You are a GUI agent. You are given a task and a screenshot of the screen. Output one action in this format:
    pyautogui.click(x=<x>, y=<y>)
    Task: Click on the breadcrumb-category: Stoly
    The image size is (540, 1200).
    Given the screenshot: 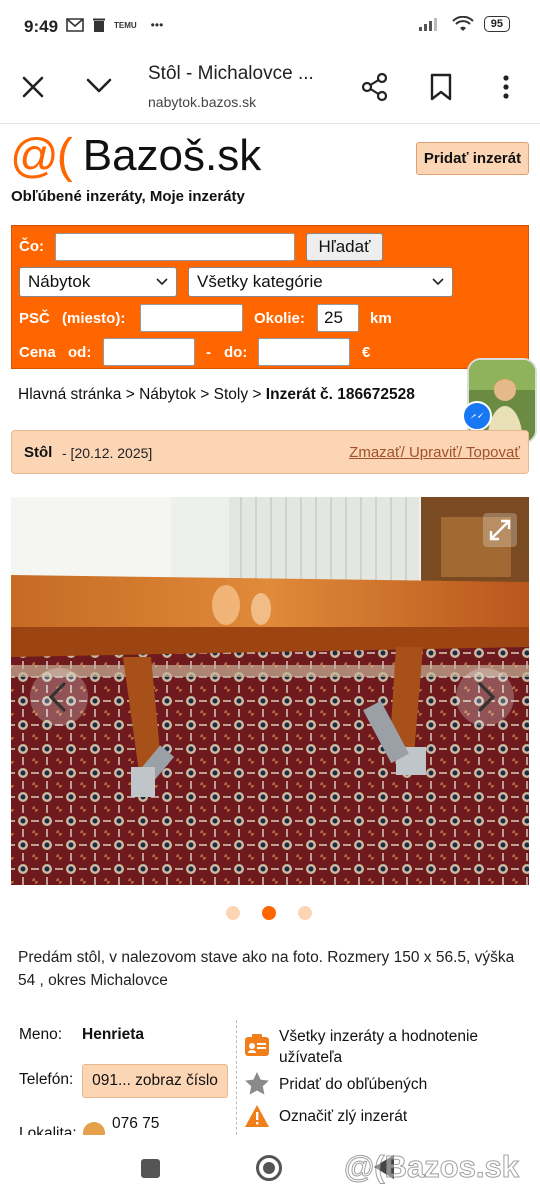 What is the action you would take?
    pyautogui.click(x=231, y=394)
    